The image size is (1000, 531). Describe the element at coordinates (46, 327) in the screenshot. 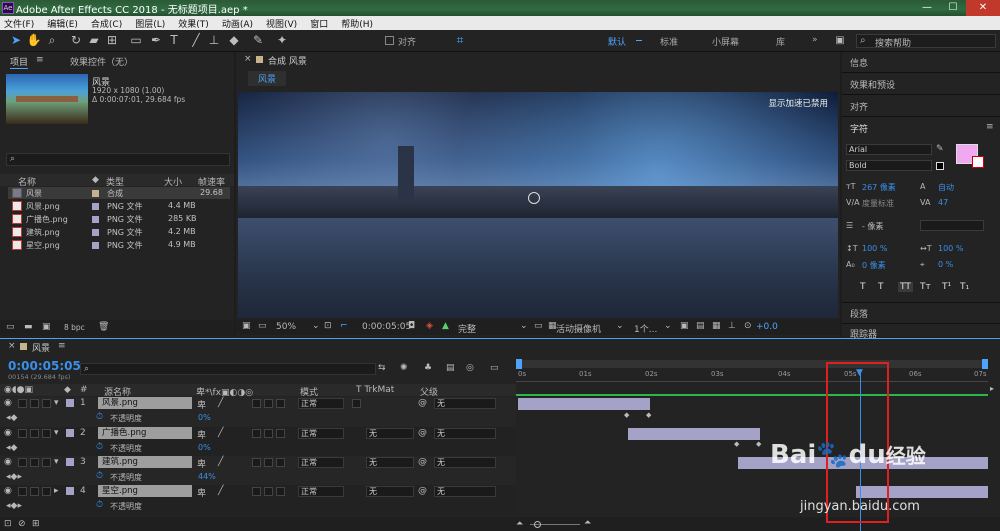

I see `new-composition-icon: ▣` at that location.